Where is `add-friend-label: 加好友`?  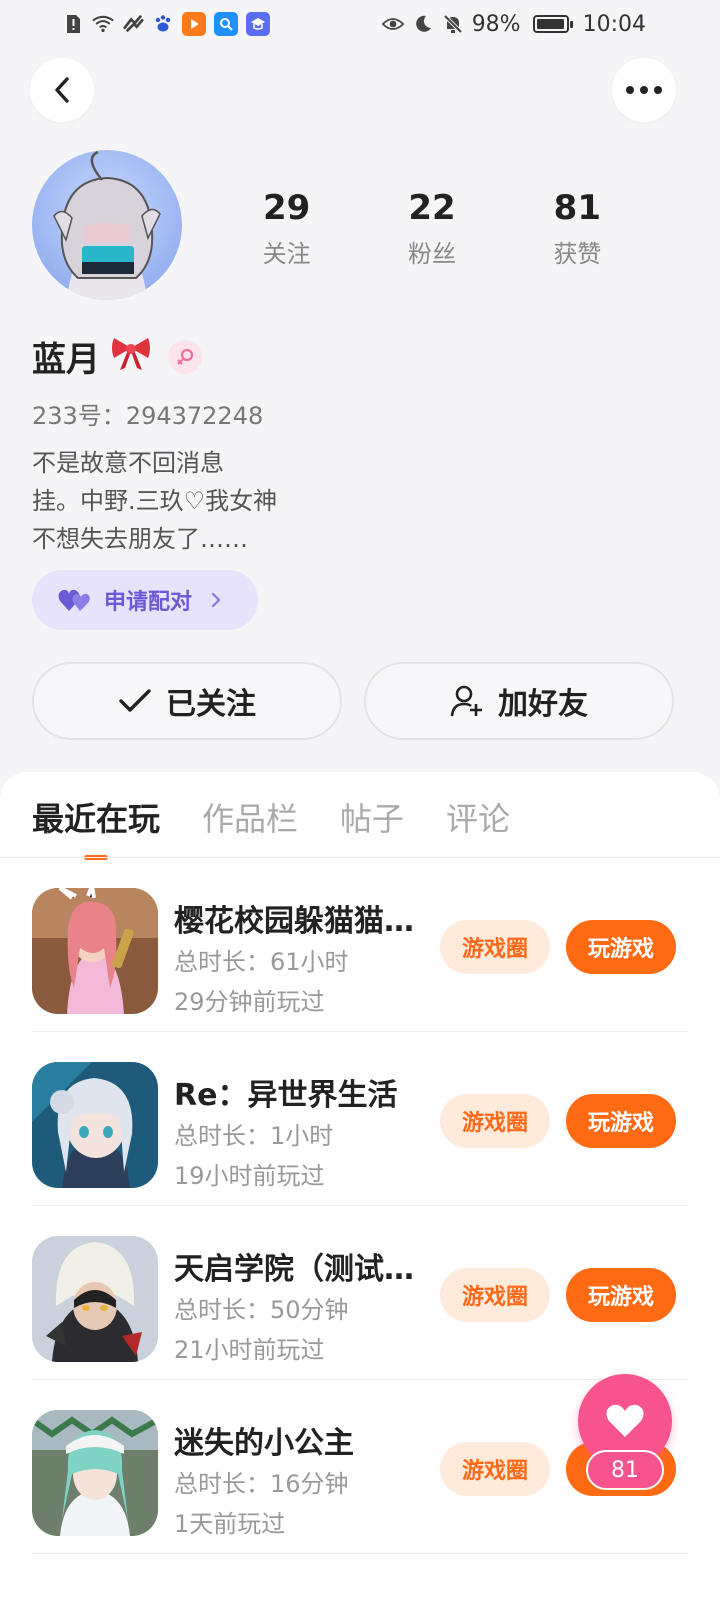
add-friend-label: 加好友 is located at coordinates (543, 704).